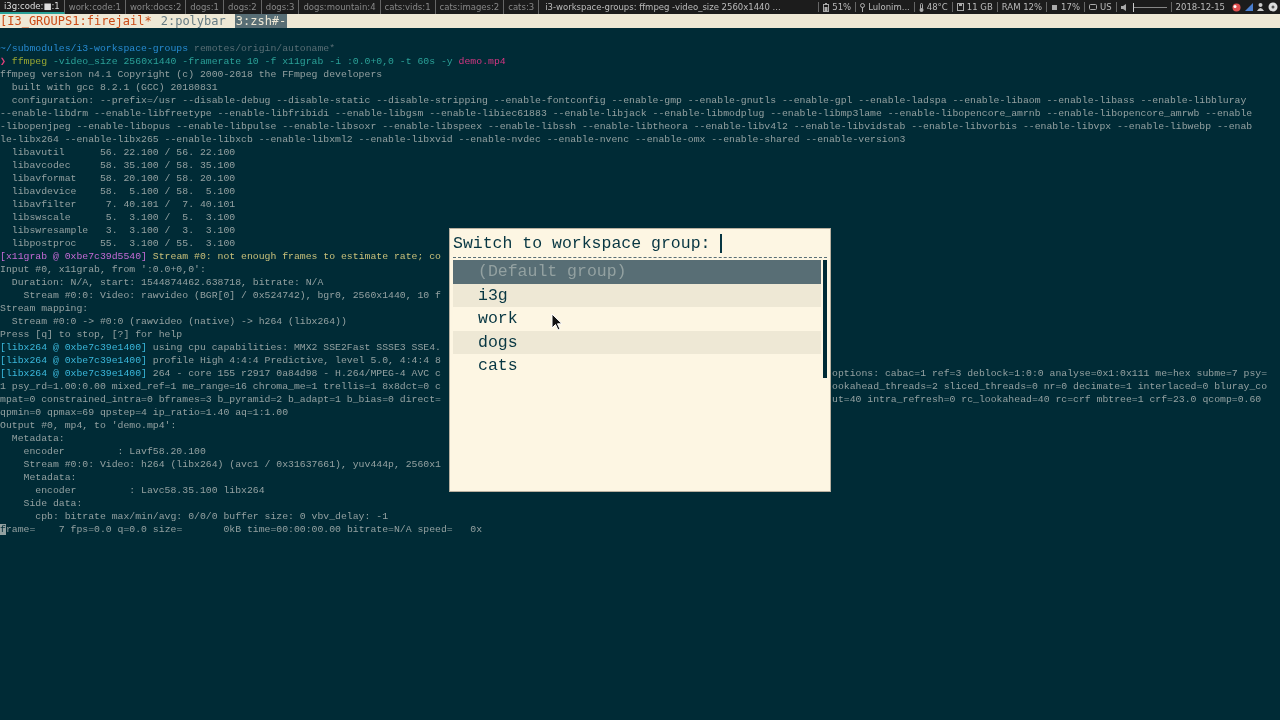  Describe the element at coordinates (123, 243) in the screenshot. I see `terminal-line: libpostproc 55. 3.100 / 55. 3.100` at that location.